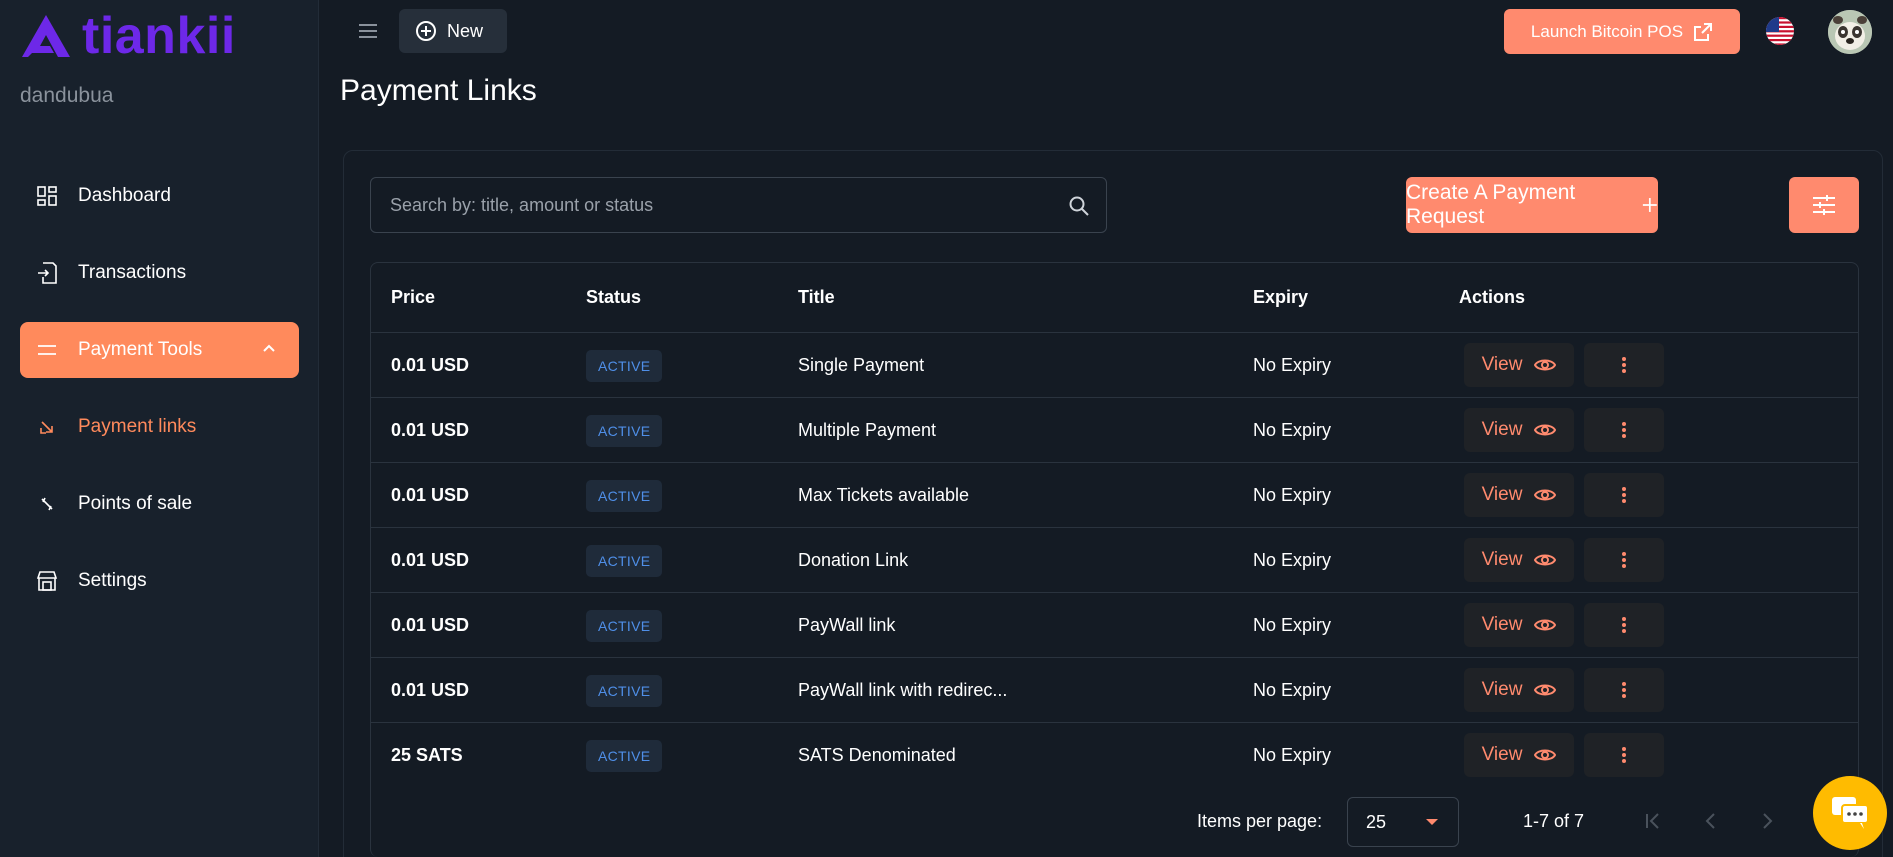  I want to click on chat-widget-button, so click(1850, 813).